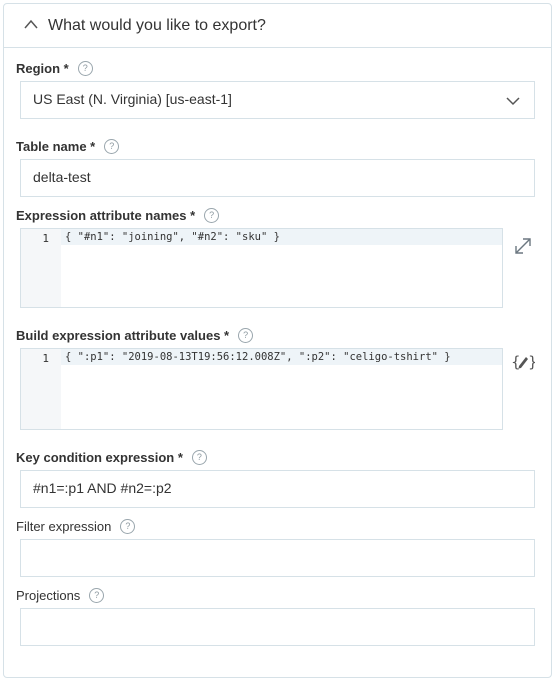 This screenshot has height=683, width=557. Describe the element at coordinates (56, 146) in the screenshot. I see `table-name-label: Table name *` at that location.